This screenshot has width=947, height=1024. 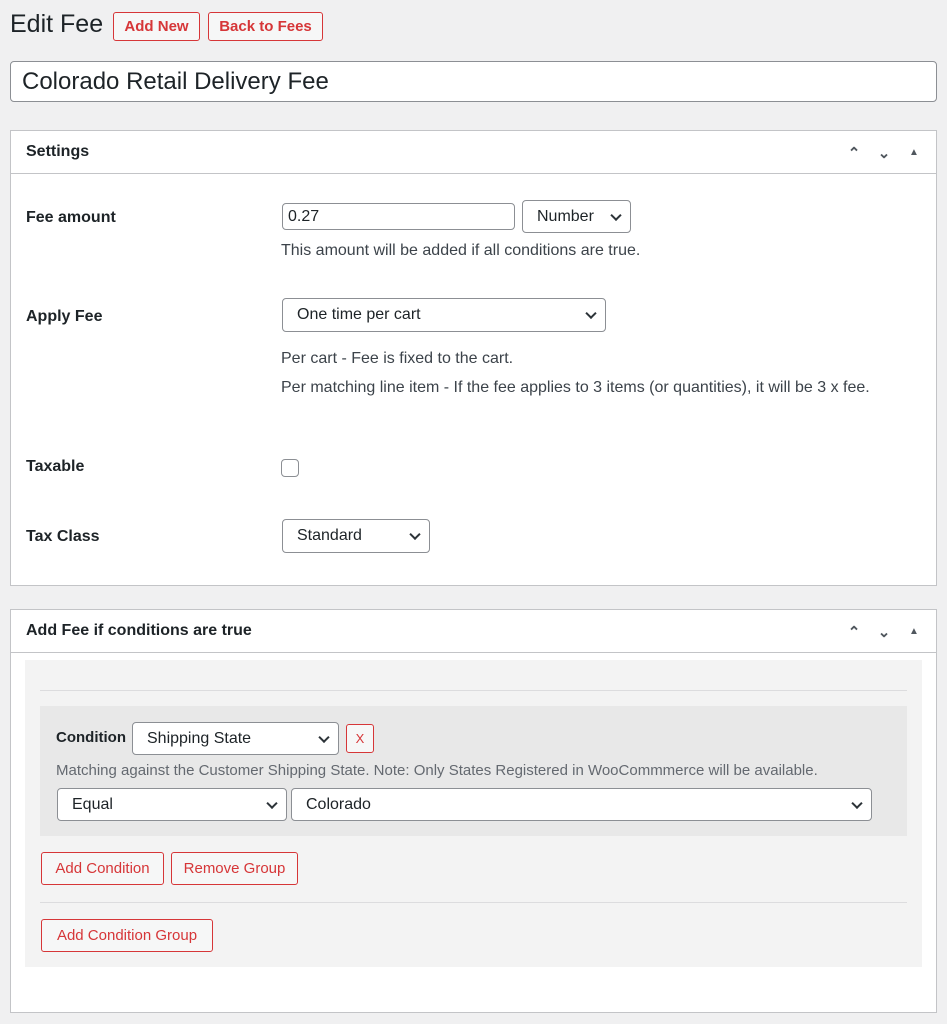 What do you see at coordinates (290, 468) in the screenshot?
I see `taxable-checkbox` at bounding box center [290, 468].